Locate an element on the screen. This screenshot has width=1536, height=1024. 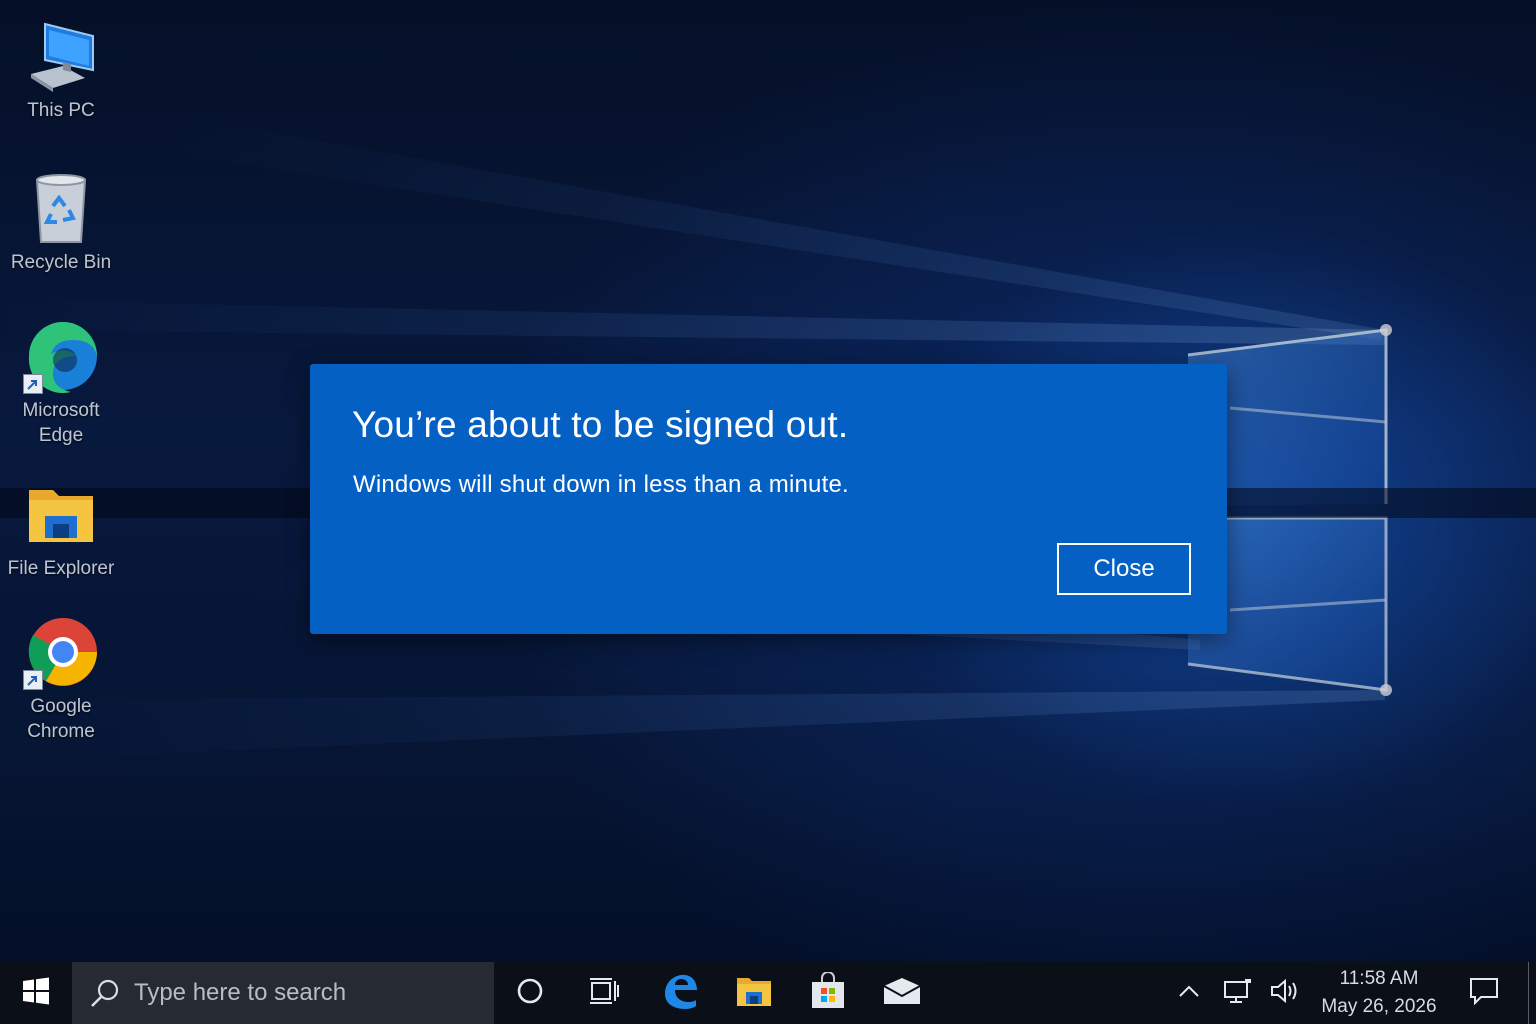
action-center-button is located at coordinates (1484, 993).